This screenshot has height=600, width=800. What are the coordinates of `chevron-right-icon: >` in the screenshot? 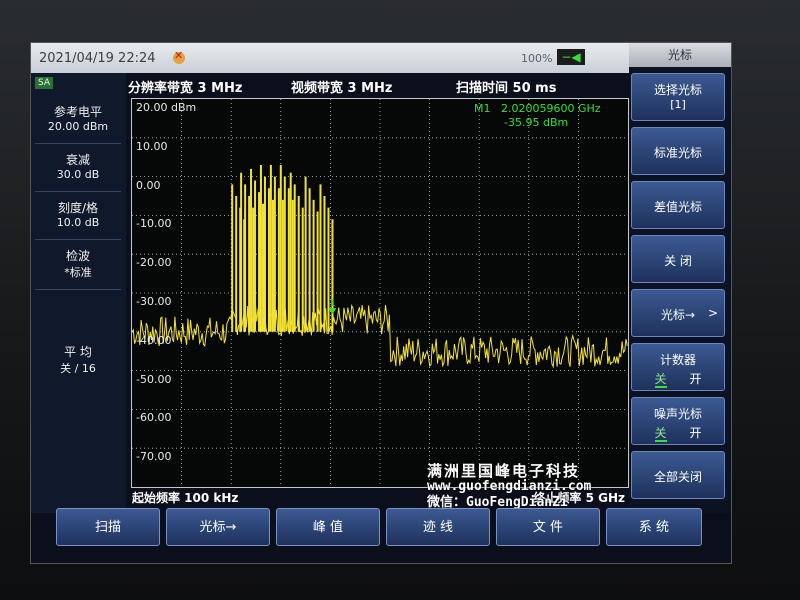 It's located at (712, 313).